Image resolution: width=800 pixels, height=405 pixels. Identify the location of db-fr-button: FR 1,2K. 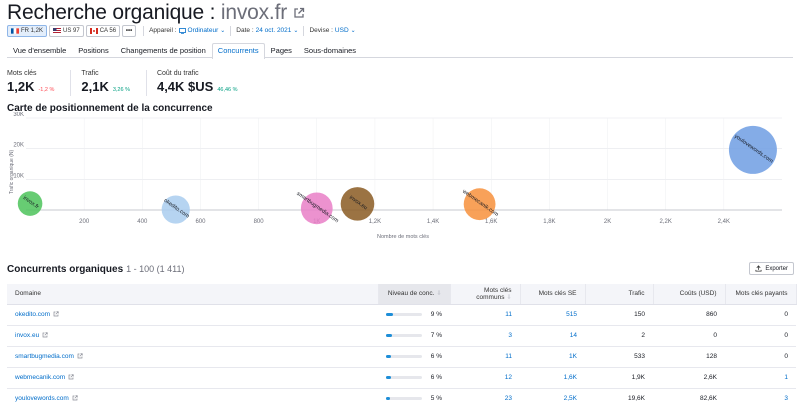
(27, 30).